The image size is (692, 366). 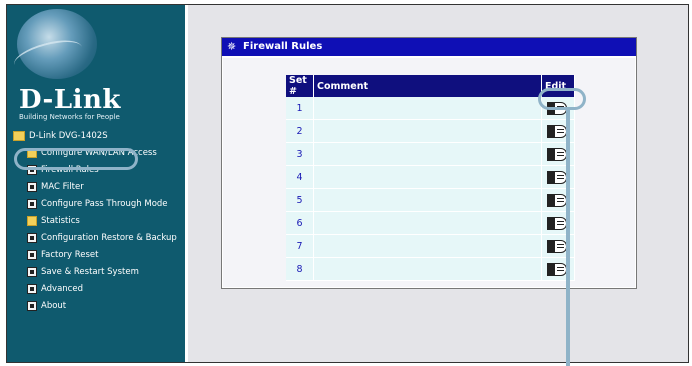 What do you see at coordinates (70, 255) in the screenshot?
I see `sidebar-item-label: Factory Reset` at bounding box center [70, 255].